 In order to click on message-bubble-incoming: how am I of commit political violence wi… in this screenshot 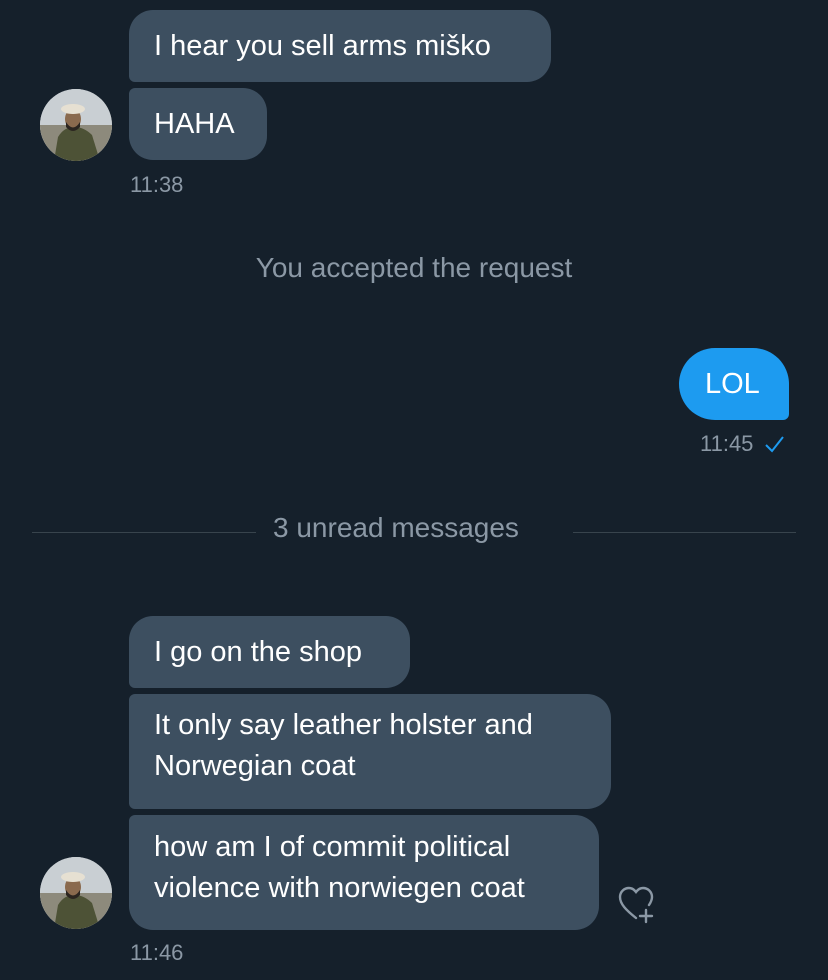, I will do `click(364, 872)`.